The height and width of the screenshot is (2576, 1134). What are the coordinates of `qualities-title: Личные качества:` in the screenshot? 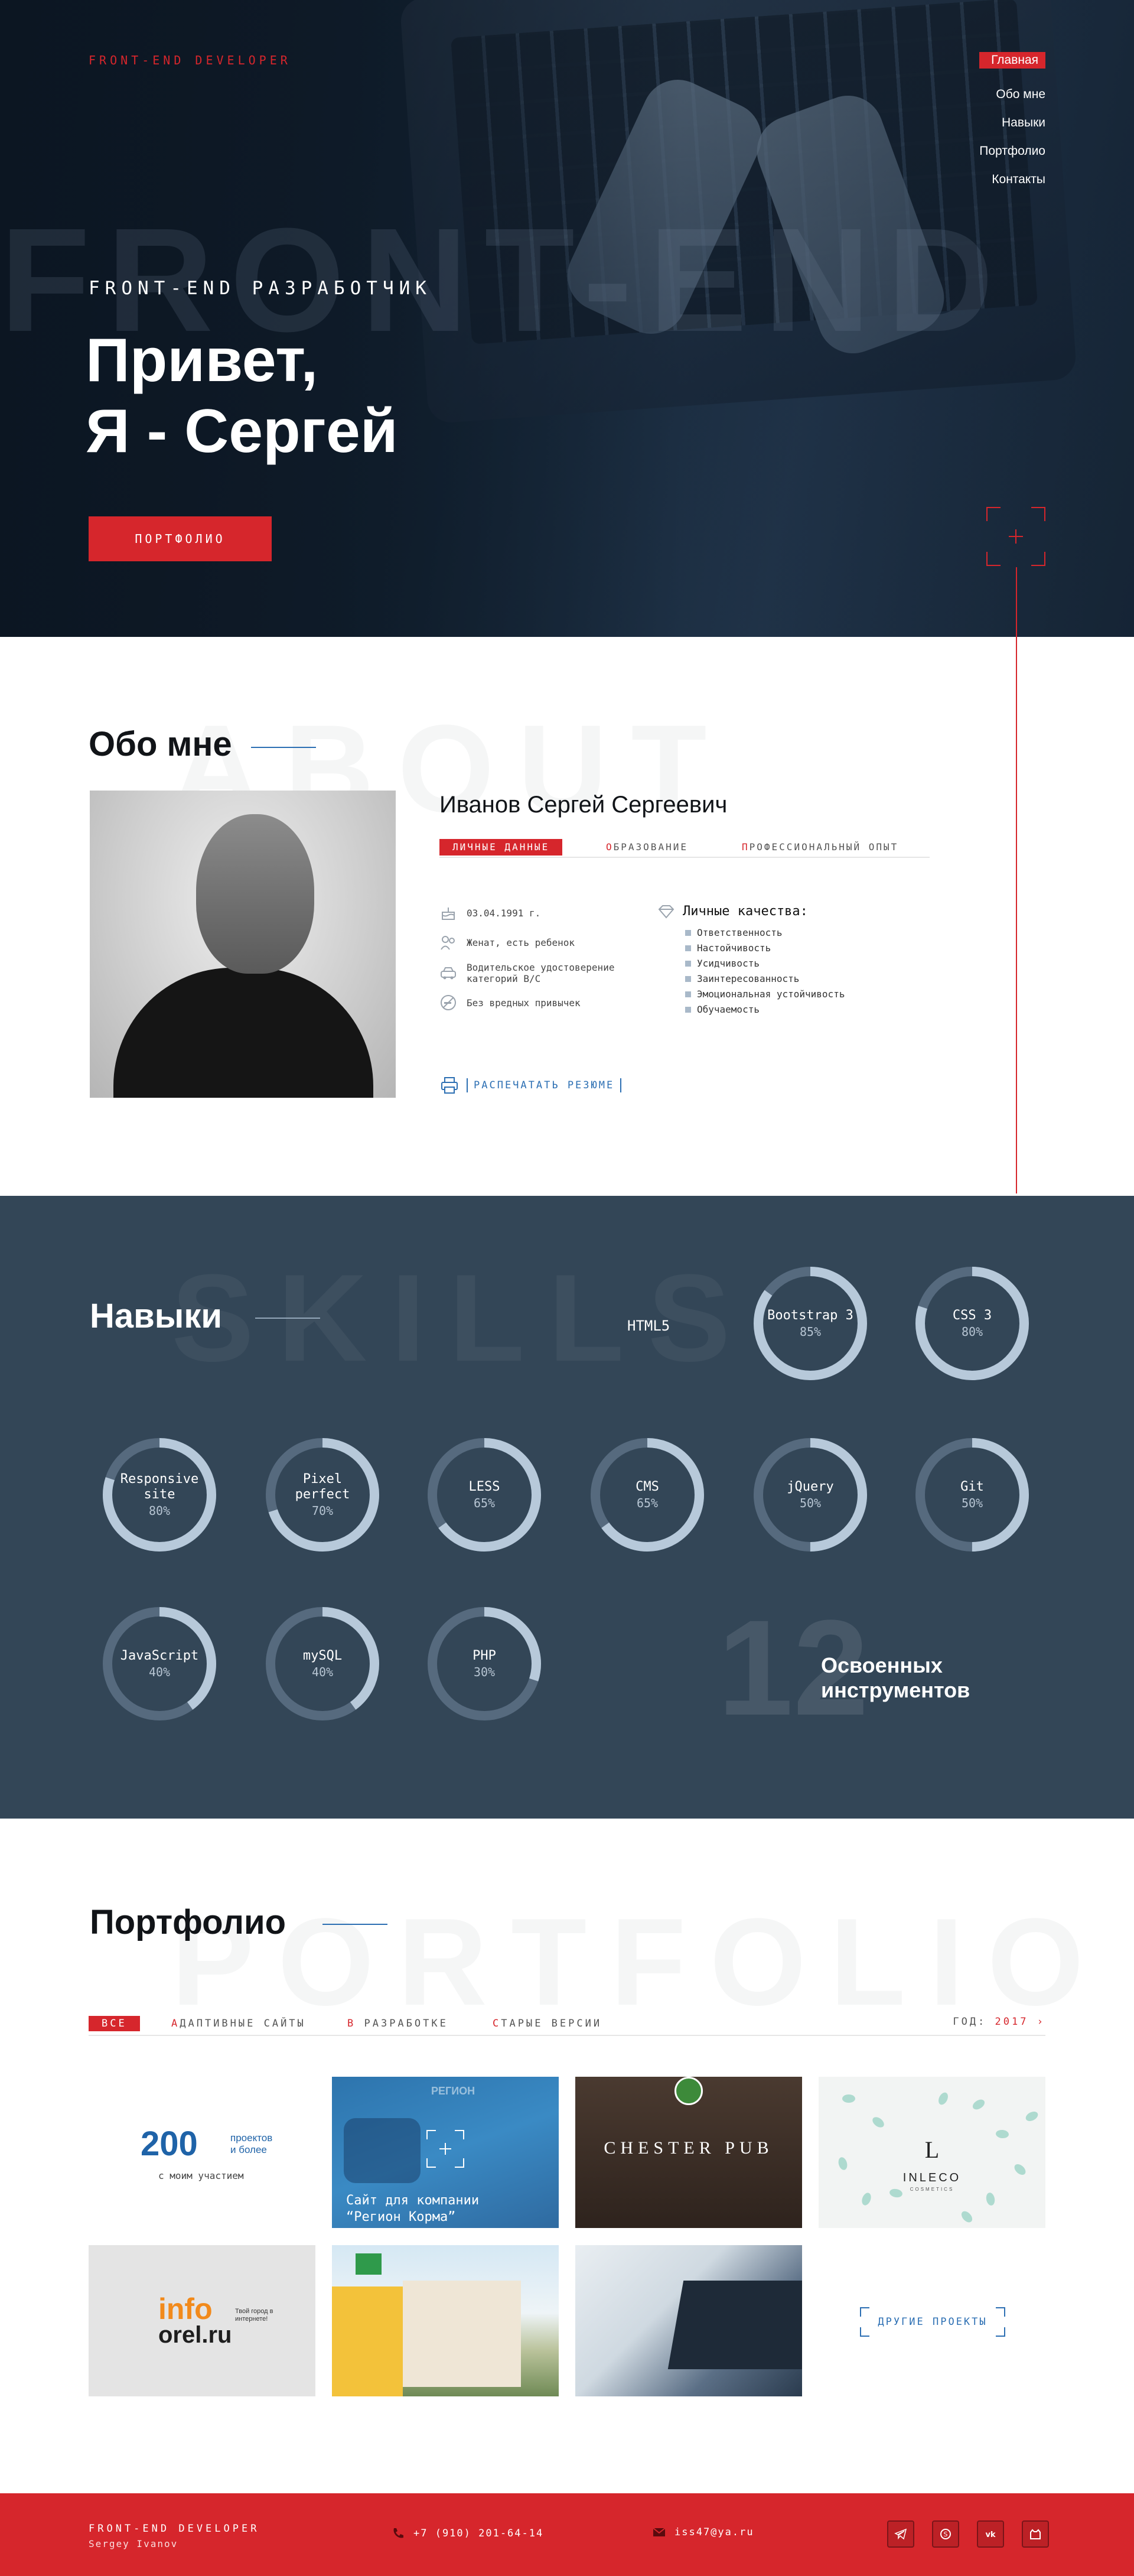 It's located at (733, 911).